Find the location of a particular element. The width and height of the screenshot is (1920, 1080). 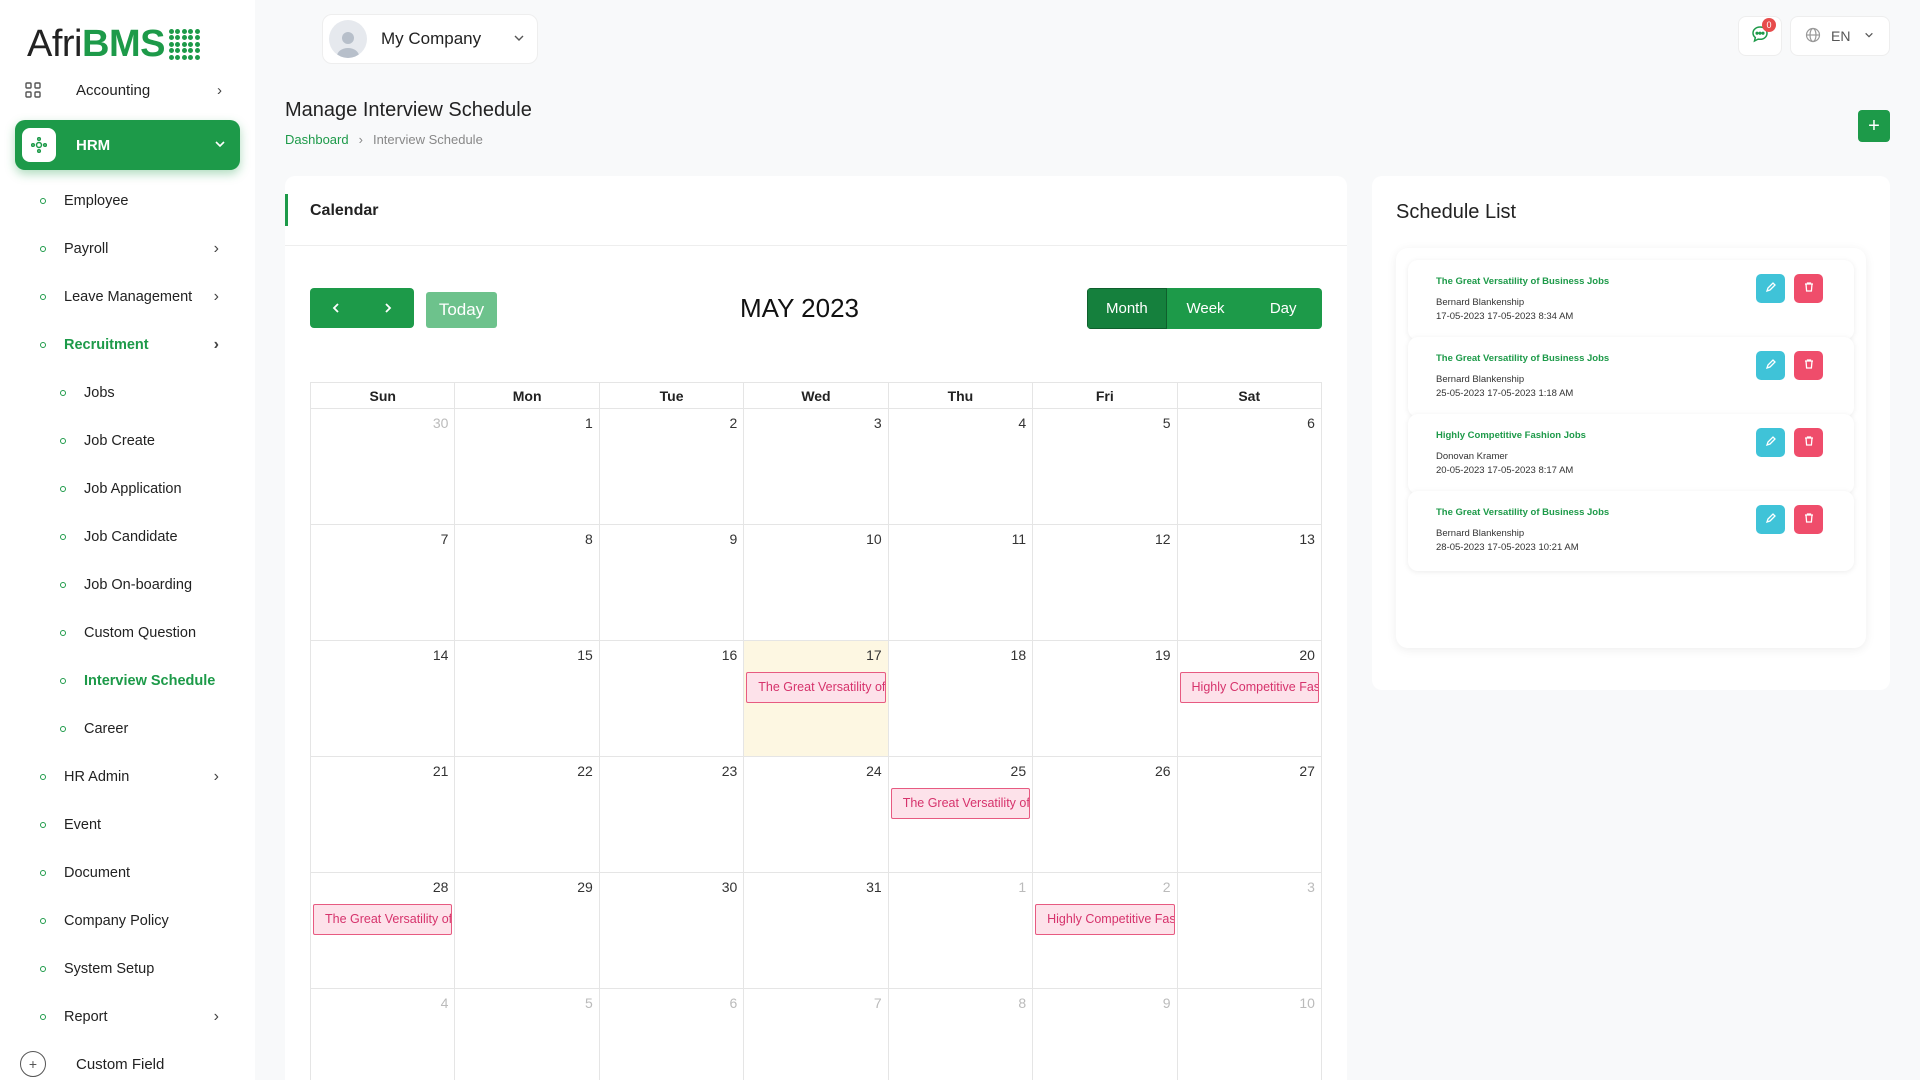

sidebar-item-report: Report › is located at coordinates (127, 1017).